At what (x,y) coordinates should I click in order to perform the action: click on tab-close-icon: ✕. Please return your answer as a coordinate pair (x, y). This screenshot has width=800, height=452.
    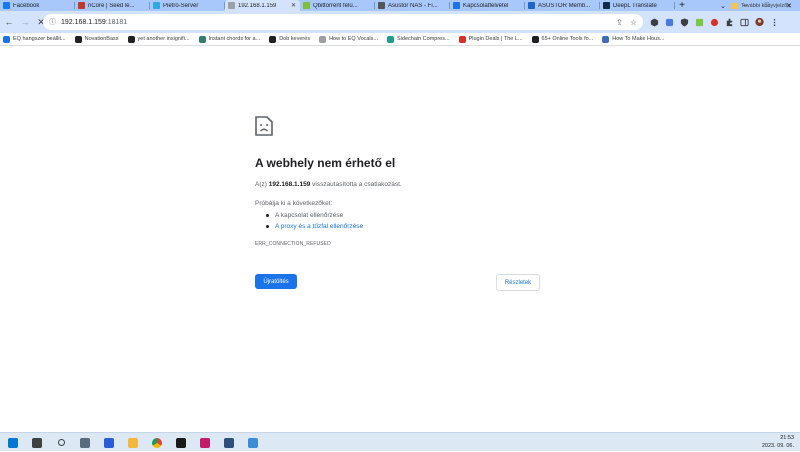
    Looking at the image, I should click on (293, 5).